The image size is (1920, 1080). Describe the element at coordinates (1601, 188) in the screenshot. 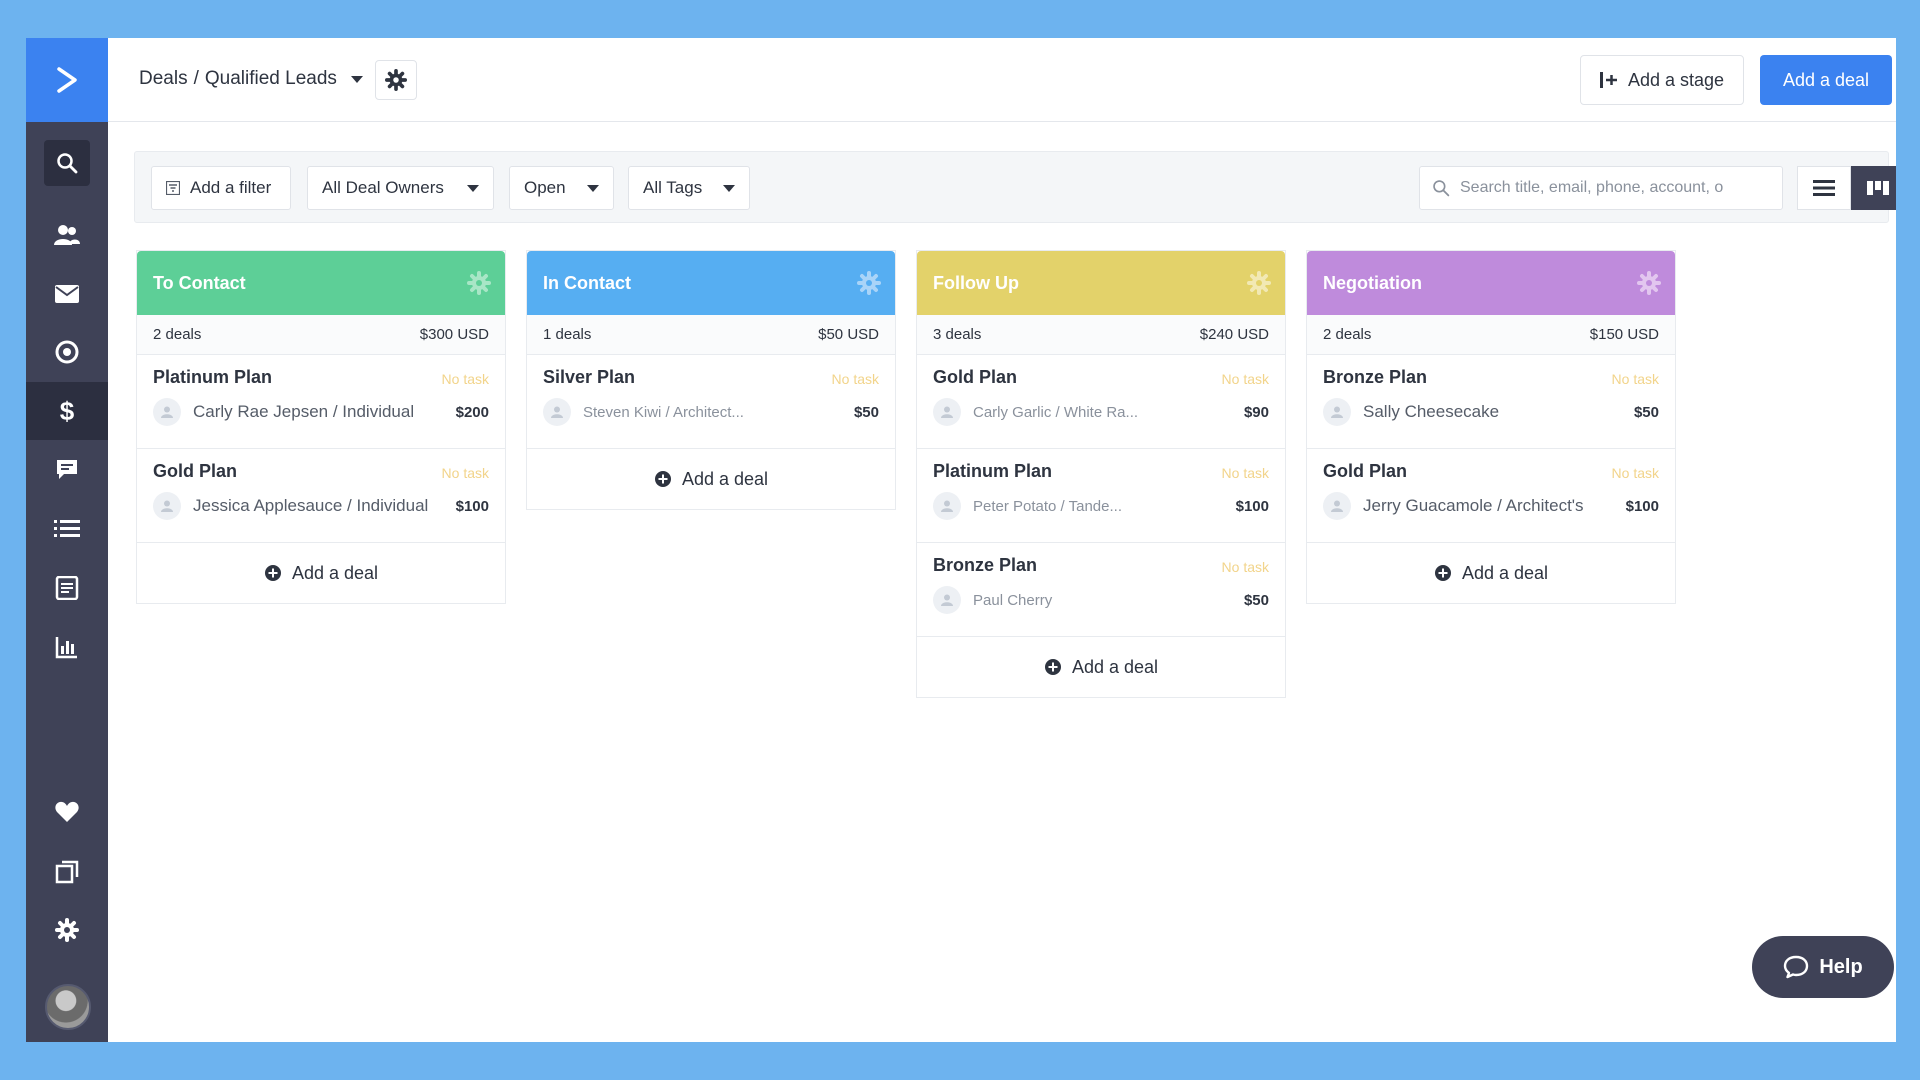

I see `search-input: Search title, email, phone, account, o` at that location.